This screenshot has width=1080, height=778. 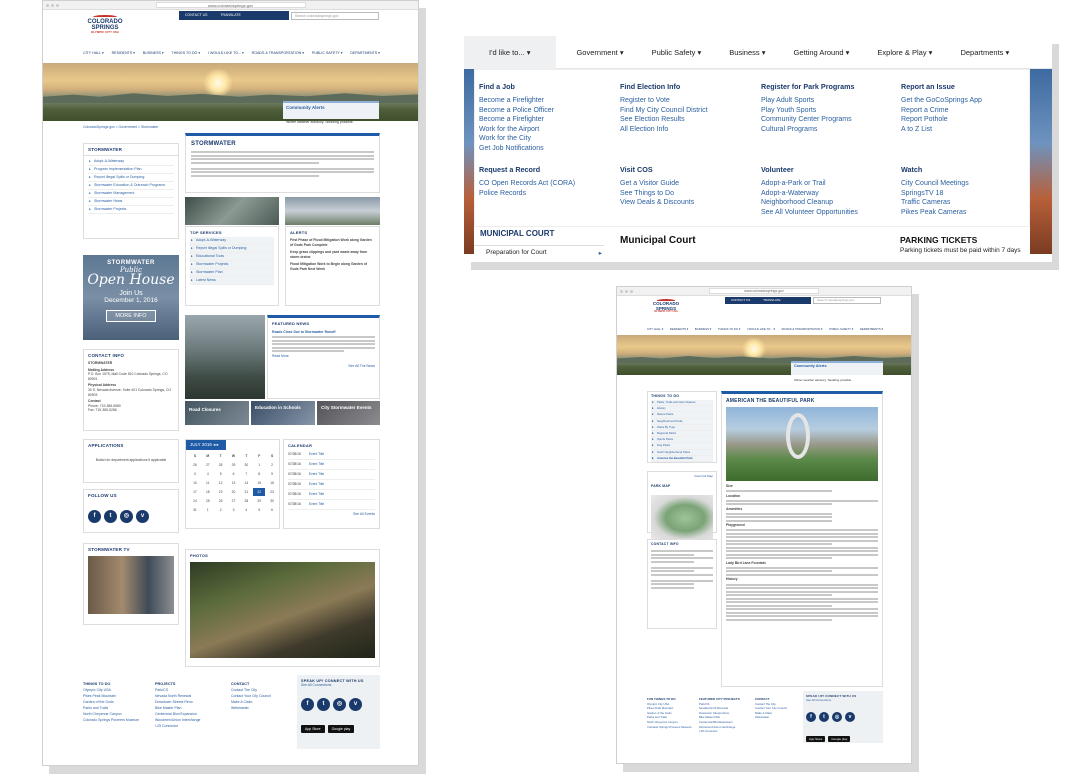 I want to click on browser-url-bar: www.coloradosprings.gov, so click(x=230, y=5).